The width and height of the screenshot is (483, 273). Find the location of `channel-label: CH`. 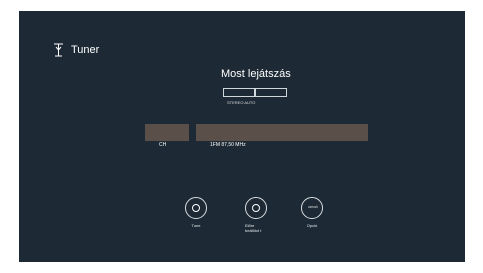

channel-label: CH is located at coordinates (163, 145).